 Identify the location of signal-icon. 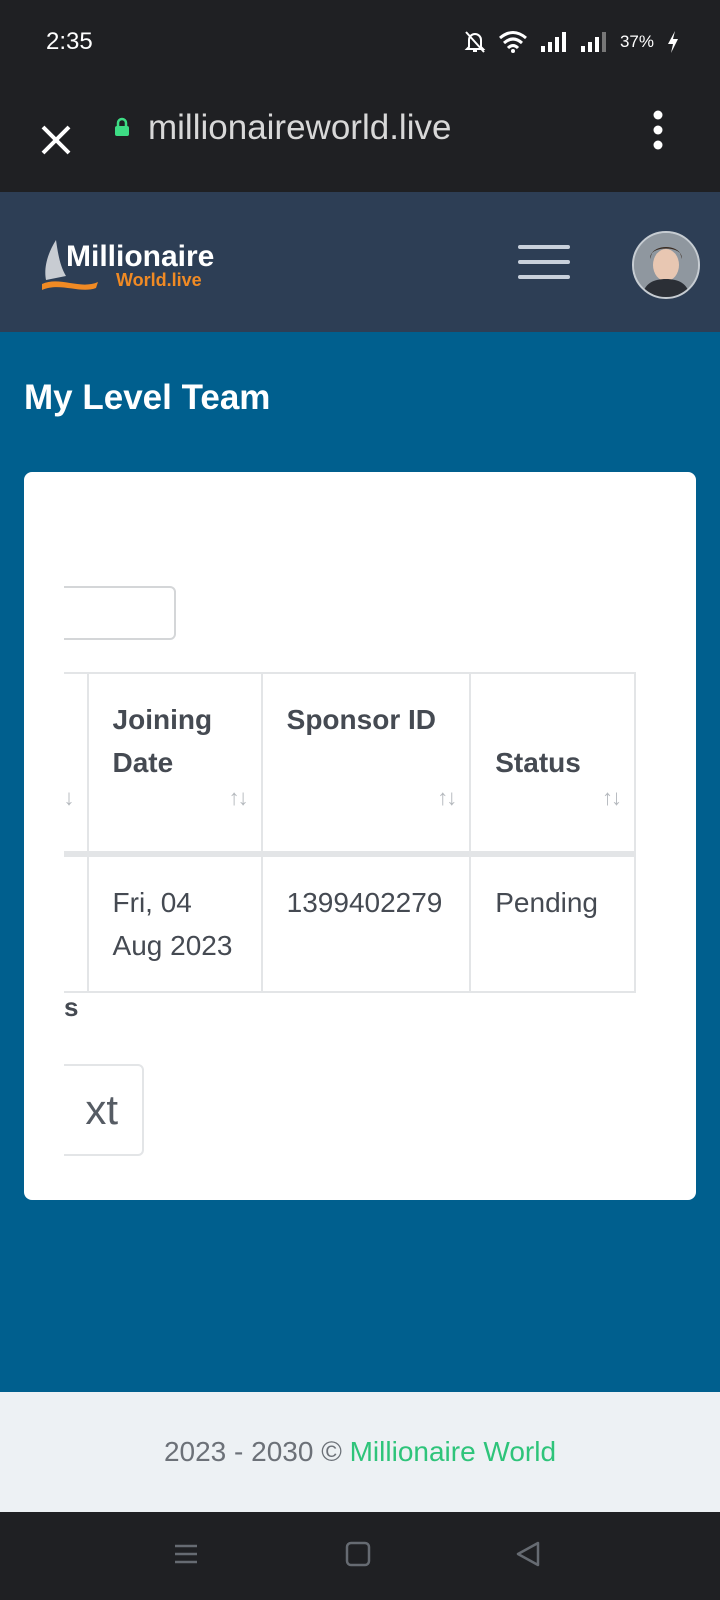
(553, 42).